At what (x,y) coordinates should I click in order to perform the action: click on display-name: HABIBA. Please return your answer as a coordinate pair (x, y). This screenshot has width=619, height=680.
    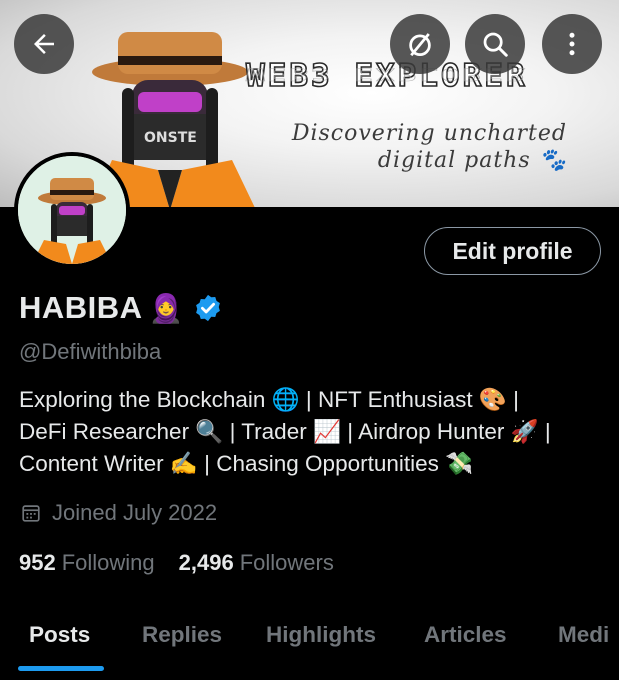
    Looking at the image, I should click on (81, 307).